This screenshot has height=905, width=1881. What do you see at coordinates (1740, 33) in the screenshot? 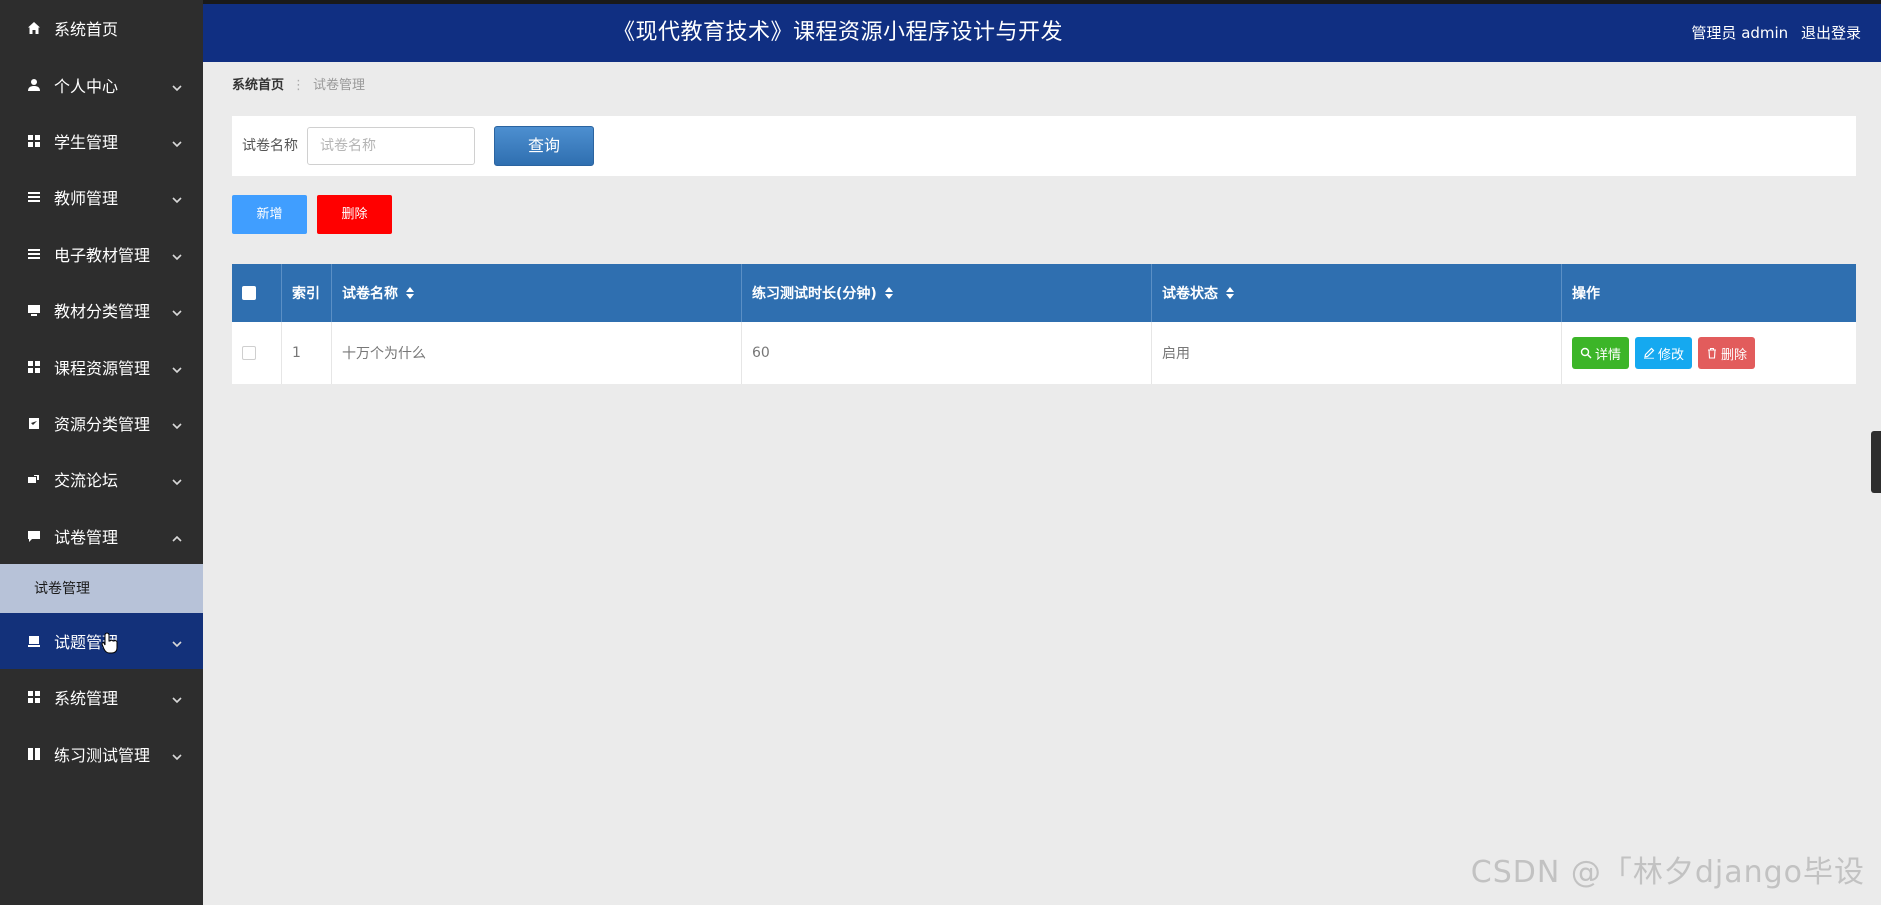
I see `user-label: 管理员 admin` at bounding box center [1740, 33].